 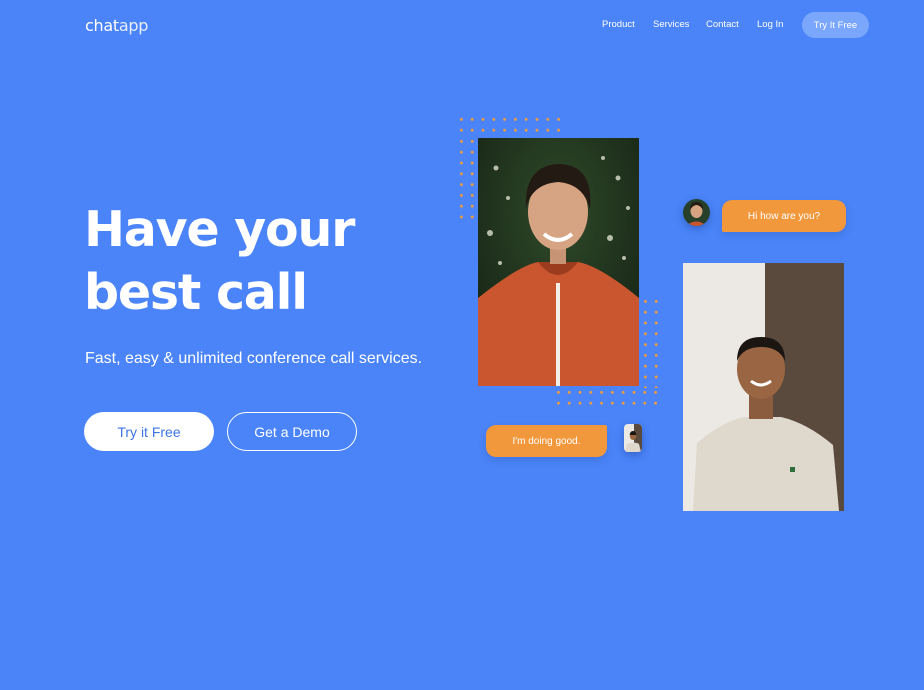 I want to click on dot-pattern-right, so click(x=651, y=342).